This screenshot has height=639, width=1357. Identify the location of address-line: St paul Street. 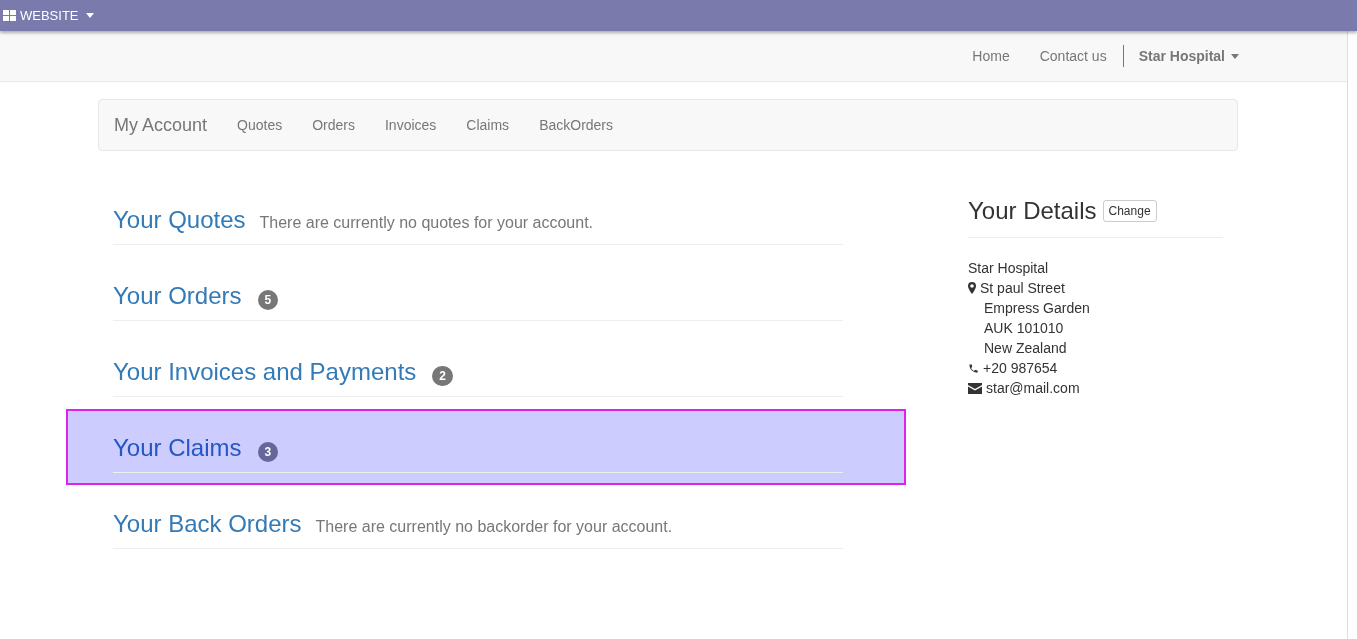
(1022, 288).